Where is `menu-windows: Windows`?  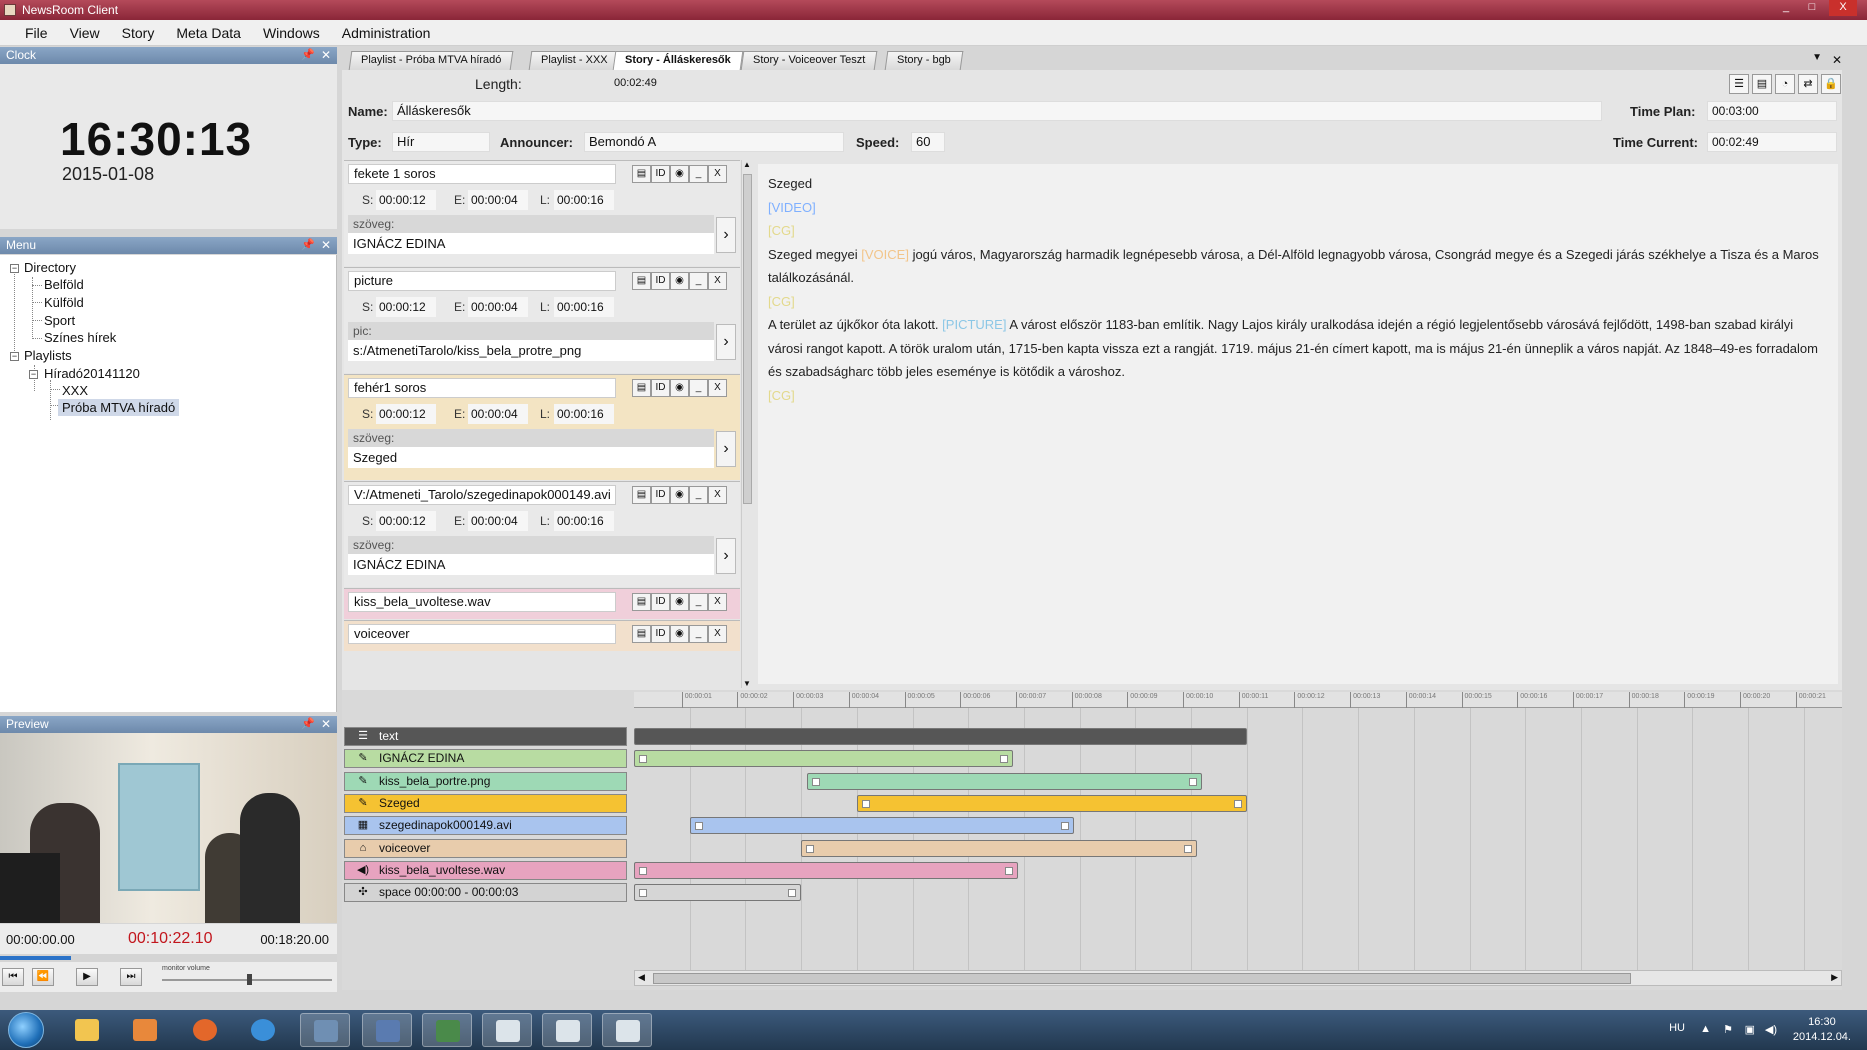
menu-windows: Windows is located at coordinates (291, 33).